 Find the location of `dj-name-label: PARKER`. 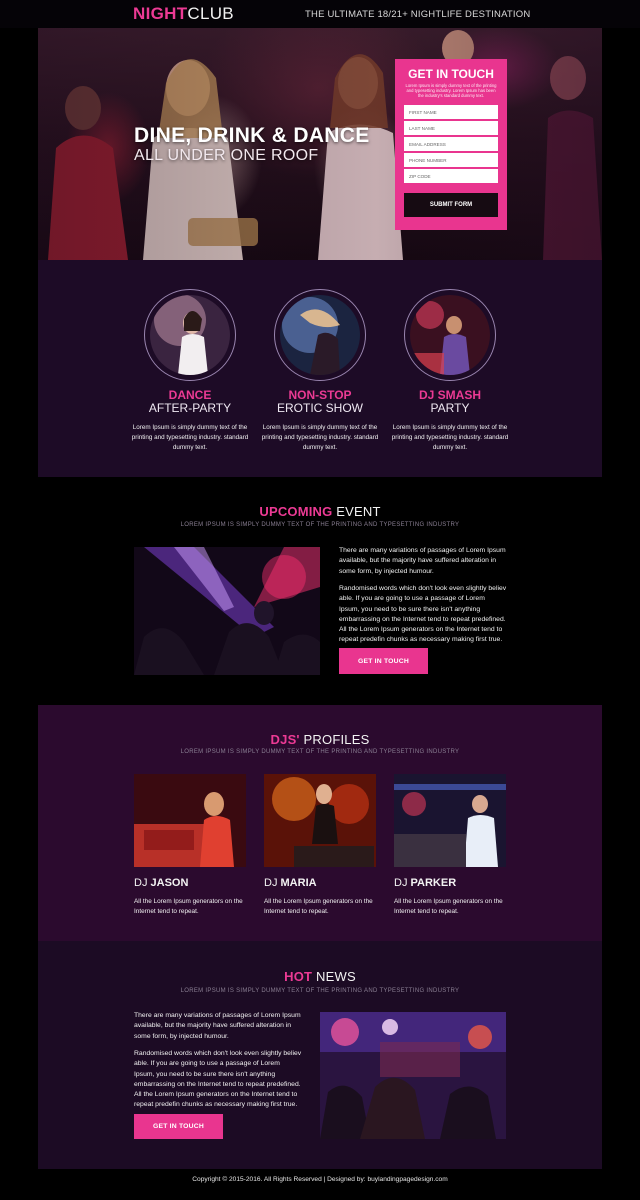

dj-name-label: PARKER is located at coordinates (433, 883).